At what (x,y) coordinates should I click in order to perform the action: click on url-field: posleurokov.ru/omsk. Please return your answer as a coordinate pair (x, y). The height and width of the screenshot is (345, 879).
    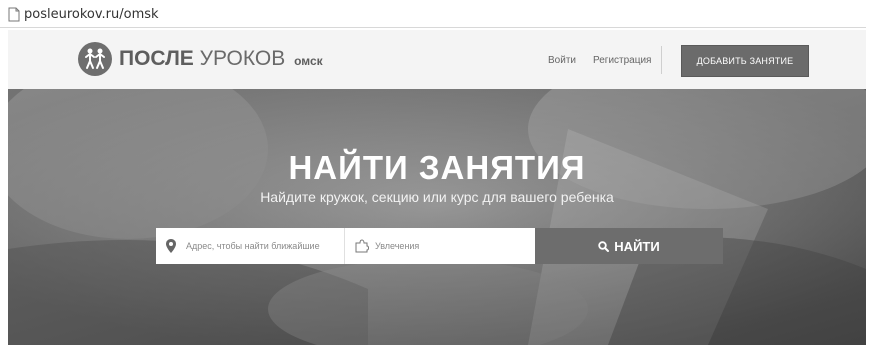
    Looking at the image, I should click on (433, 16).